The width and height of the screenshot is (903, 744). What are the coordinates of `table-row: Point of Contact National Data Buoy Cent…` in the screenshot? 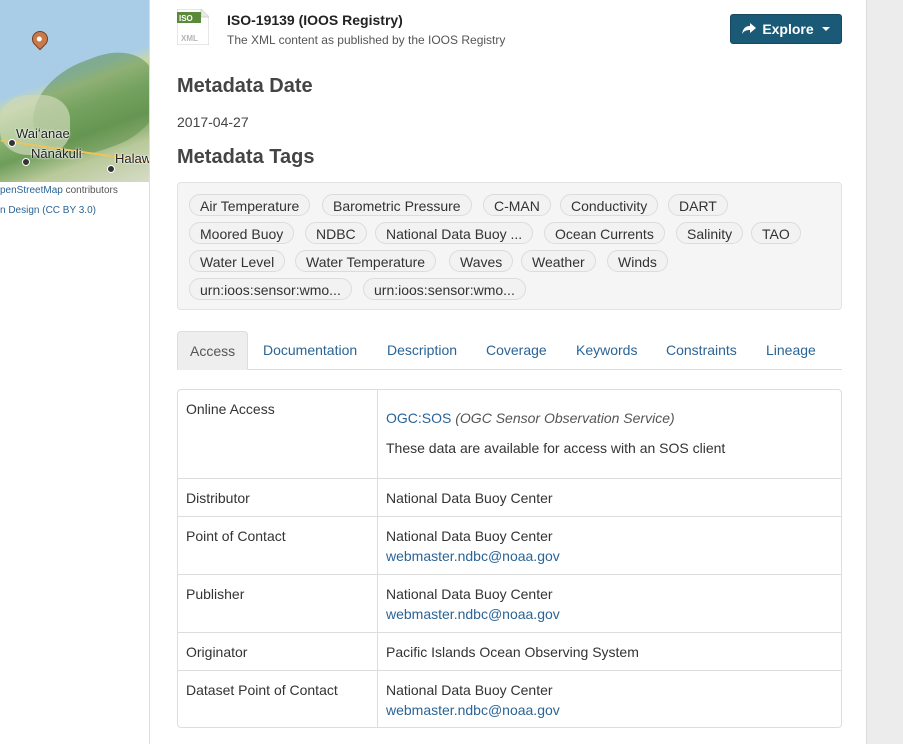 It's located at (509, 545).